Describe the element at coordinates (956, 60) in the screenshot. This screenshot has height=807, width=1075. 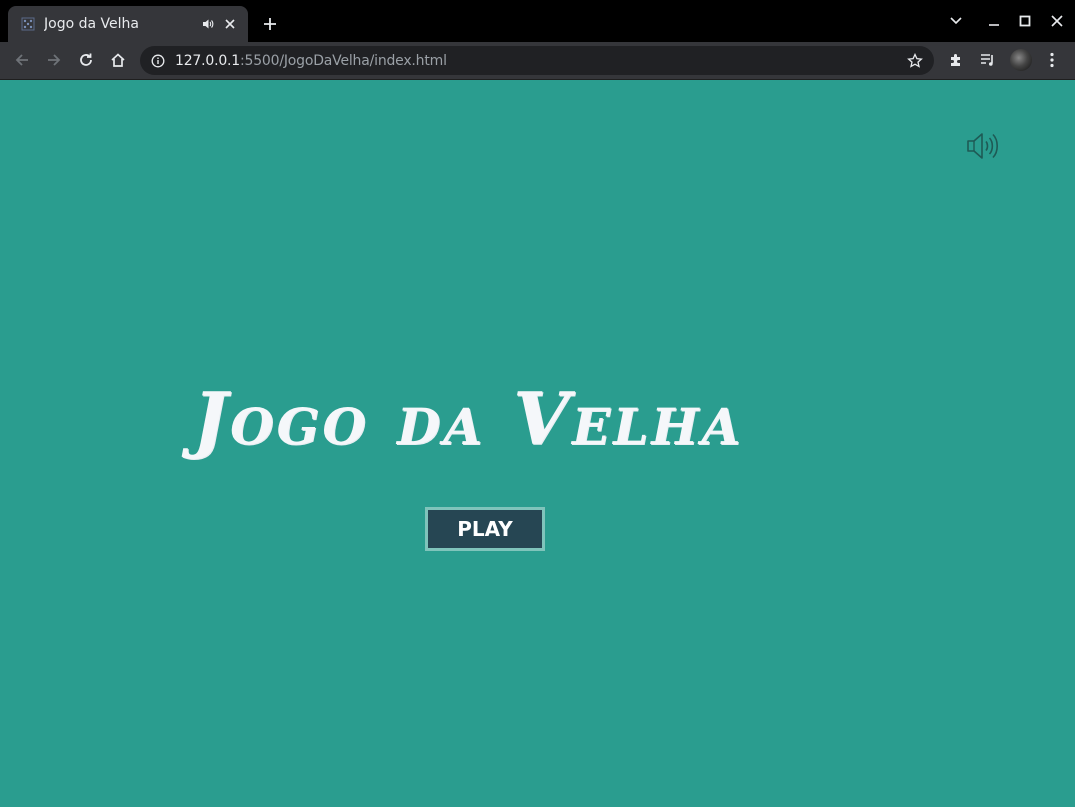
I see `extensions-icon` at that location.